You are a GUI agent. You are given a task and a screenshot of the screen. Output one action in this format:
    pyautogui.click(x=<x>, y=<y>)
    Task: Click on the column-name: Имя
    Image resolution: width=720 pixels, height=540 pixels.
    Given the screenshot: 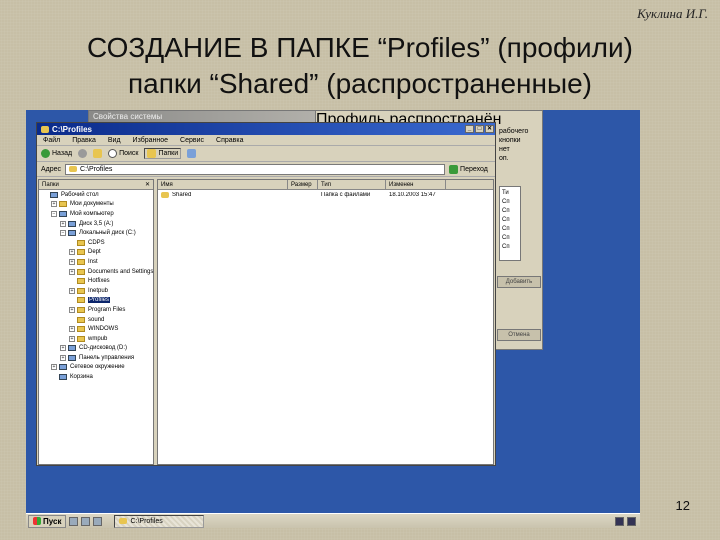 What is the action you would take?
    pyautogui.click(x=223, y=184)
    